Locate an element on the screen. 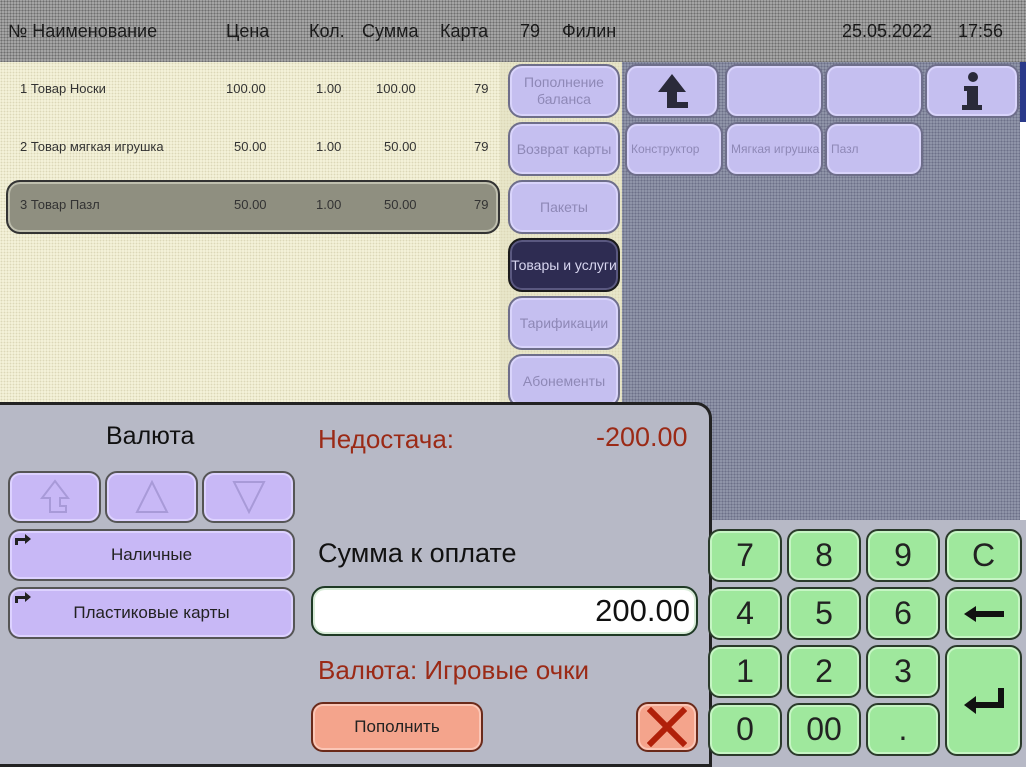 Image resolution: width=1026 pixels, height=767 pixels. key-8: 8 is located at coordinates (824, 555).